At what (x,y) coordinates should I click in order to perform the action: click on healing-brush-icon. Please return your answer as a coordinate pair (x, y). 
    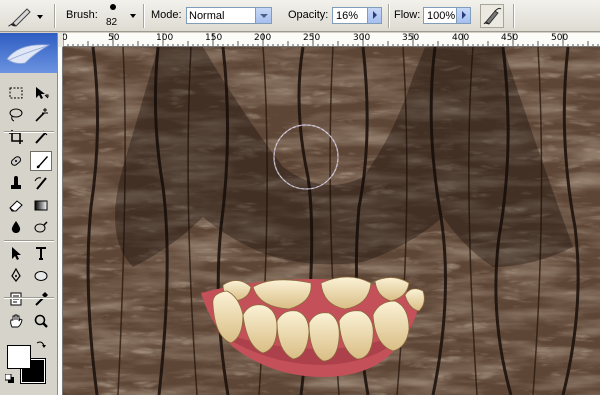
    Looking at the image, I should click on (16, 161).